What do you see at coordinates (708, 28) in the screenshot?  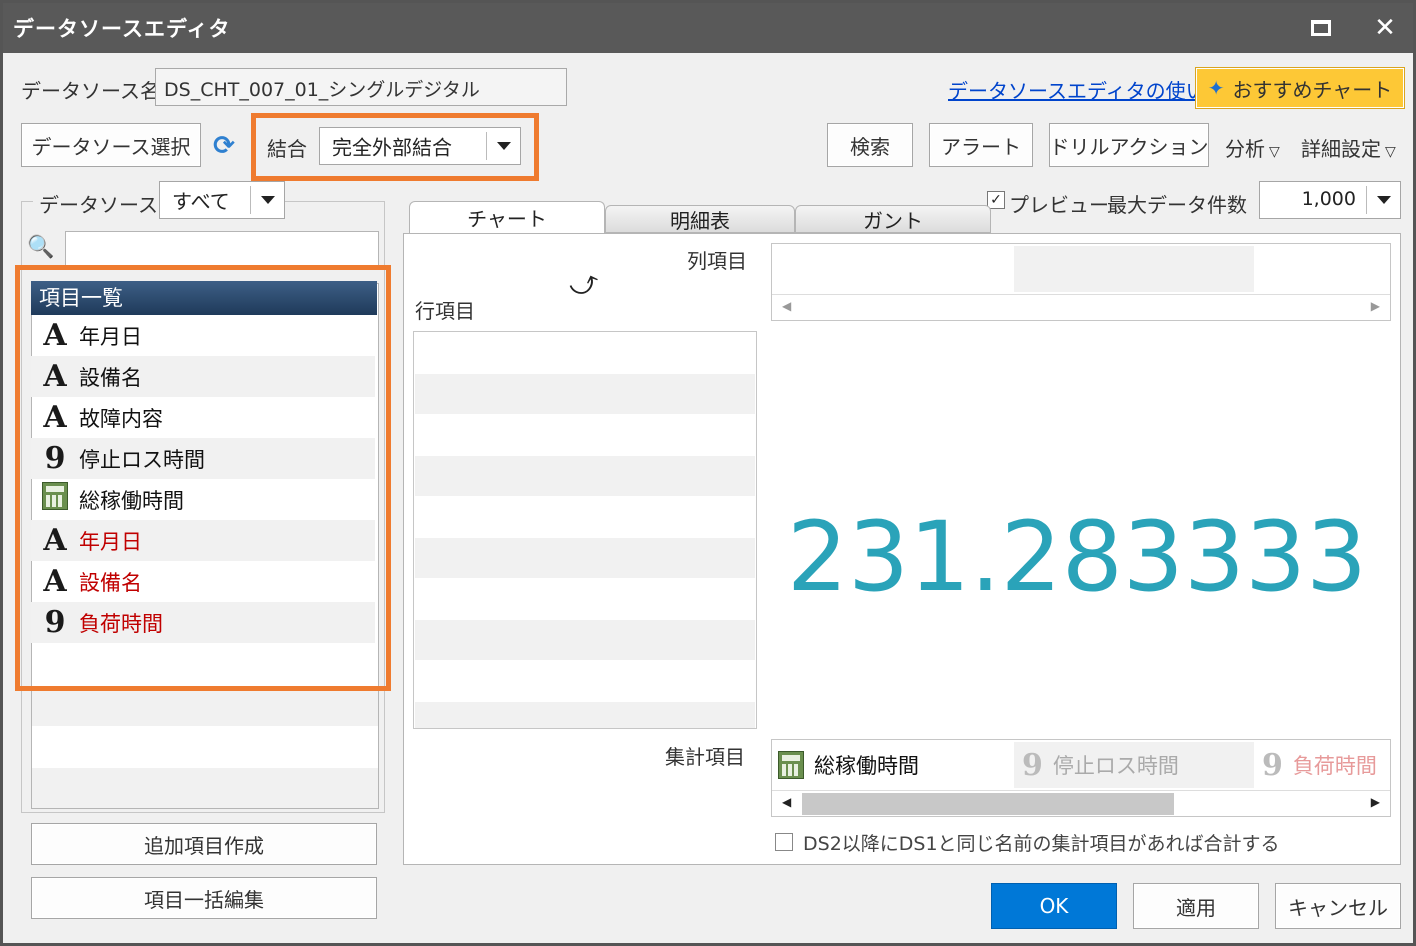 I see `title-bar: データソースエディタ ✕` at bounding box center [708, 28].